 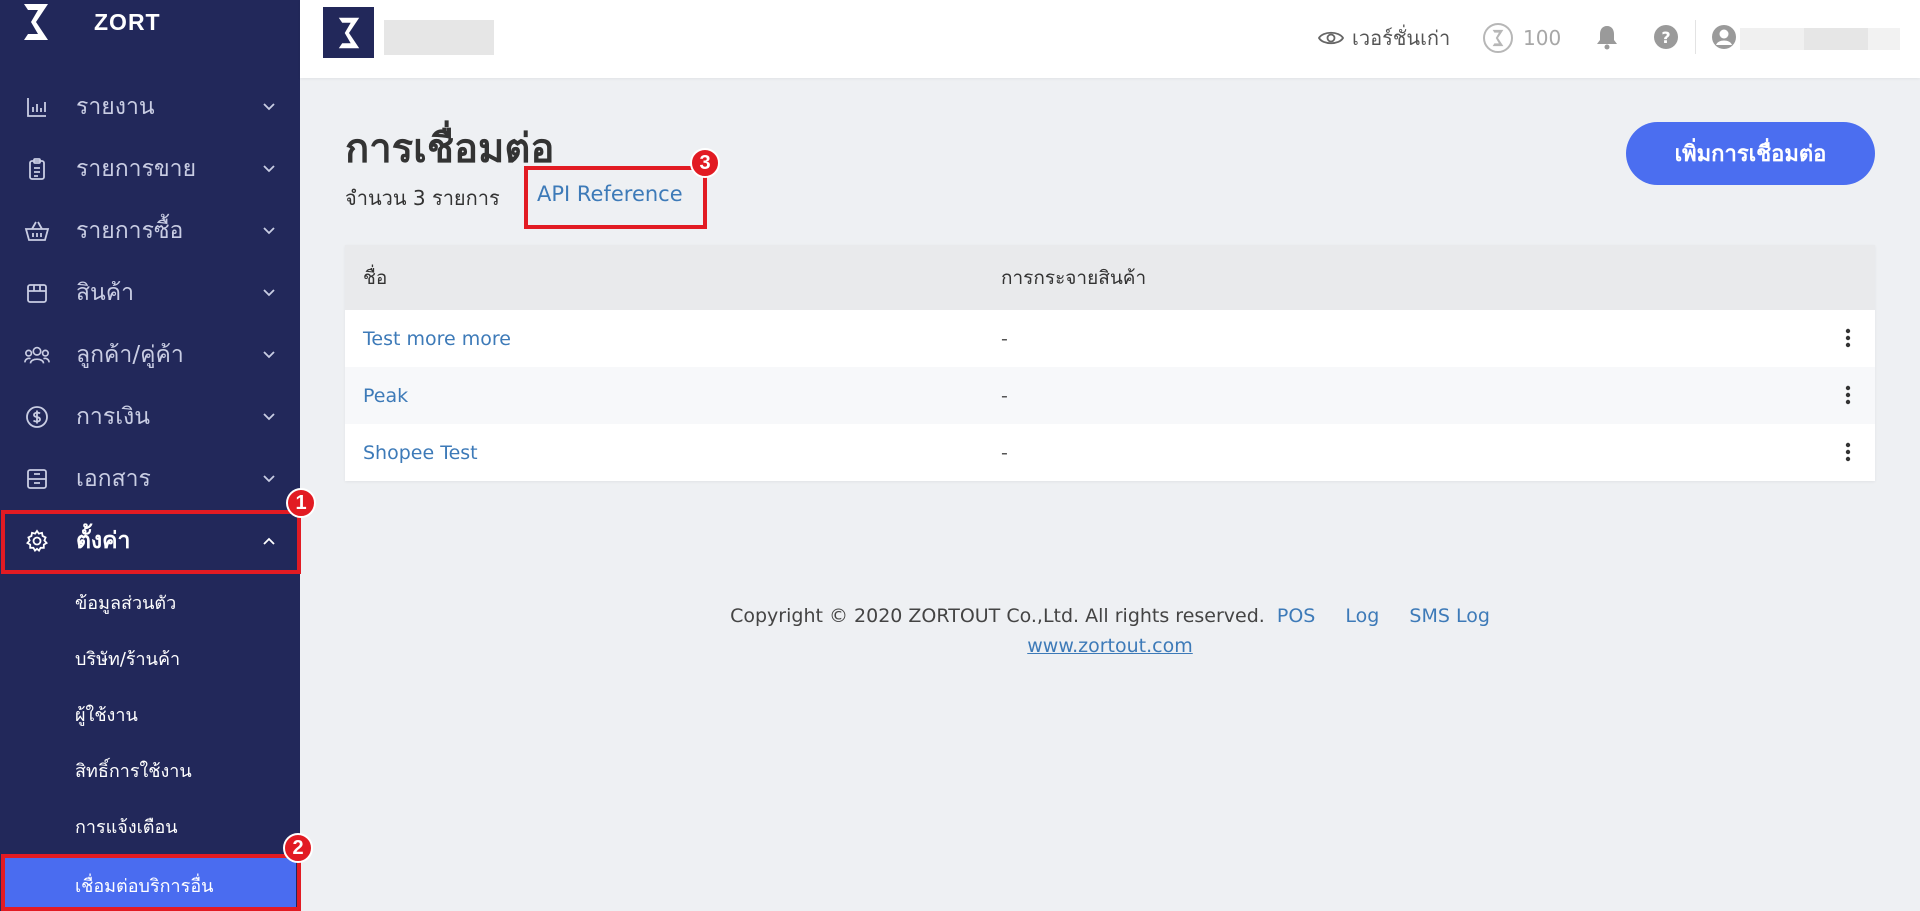 I want to click on old-version-label: เวอร์ชั่นเก่า, so click(x=1401, y=38).